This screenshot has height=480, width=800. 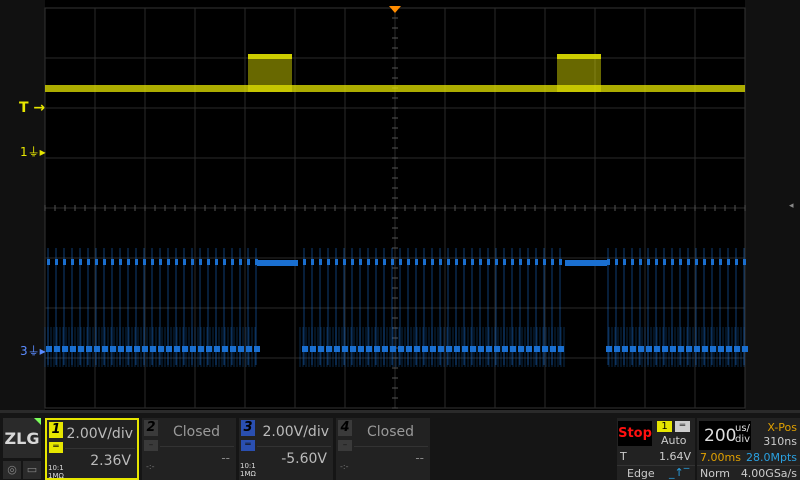 I want to click on trigger-mode: Auto, so click(x=674, y=440).